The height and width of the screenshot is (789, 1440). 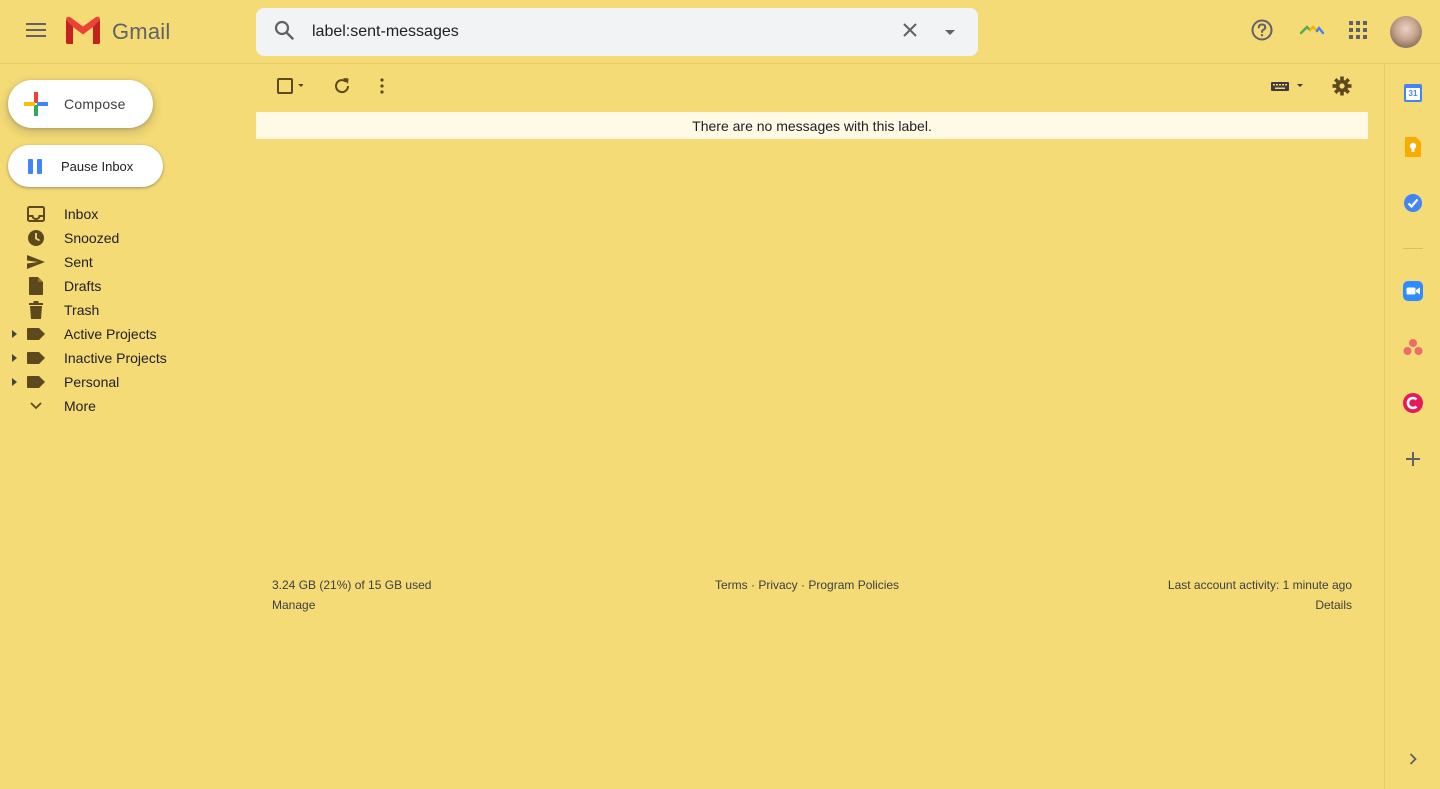 What do you see at coordinates (352, 585) in the screenshot?
I see `storage-usage-text: 3.24 GB (21%) of 15 GB used` at bounding box center [352, 585].